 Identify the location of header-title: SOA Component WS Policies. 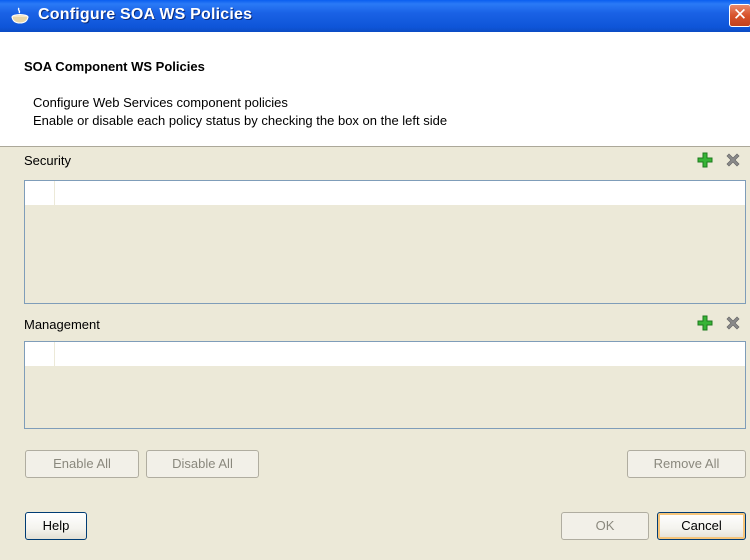
(114, 66).